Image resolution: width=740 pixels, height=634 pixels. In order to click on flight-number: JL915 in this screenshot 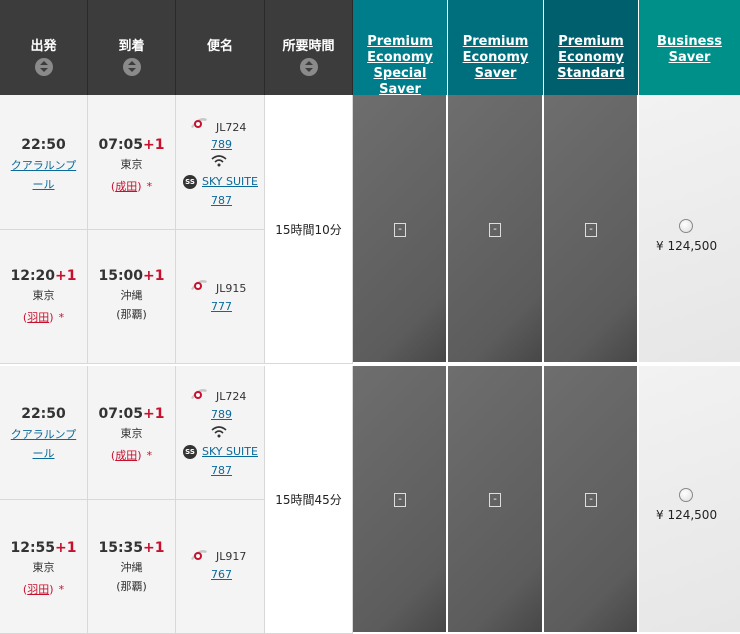, I will do `click(231, 288)`.